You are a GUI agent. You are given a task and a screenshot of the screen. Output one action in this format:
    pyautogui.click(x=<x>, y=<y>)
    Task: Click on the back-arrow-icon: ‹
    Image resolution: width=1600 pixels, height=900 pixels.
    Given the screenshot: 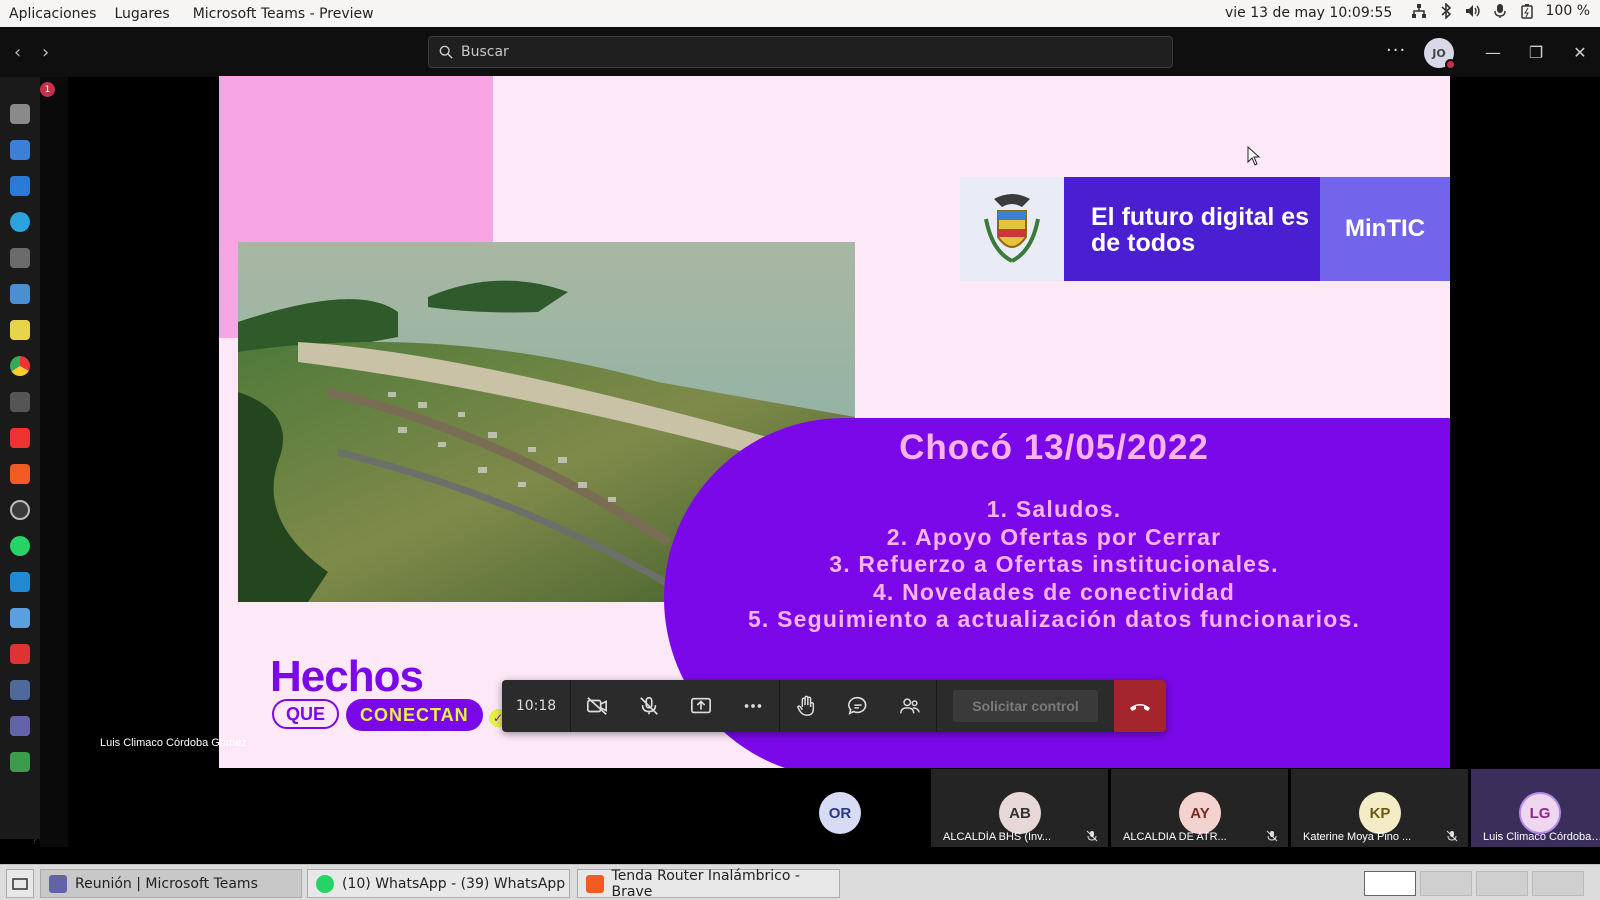 What is the action you would take?
    pyautogui.click(x=17, y=52)
    